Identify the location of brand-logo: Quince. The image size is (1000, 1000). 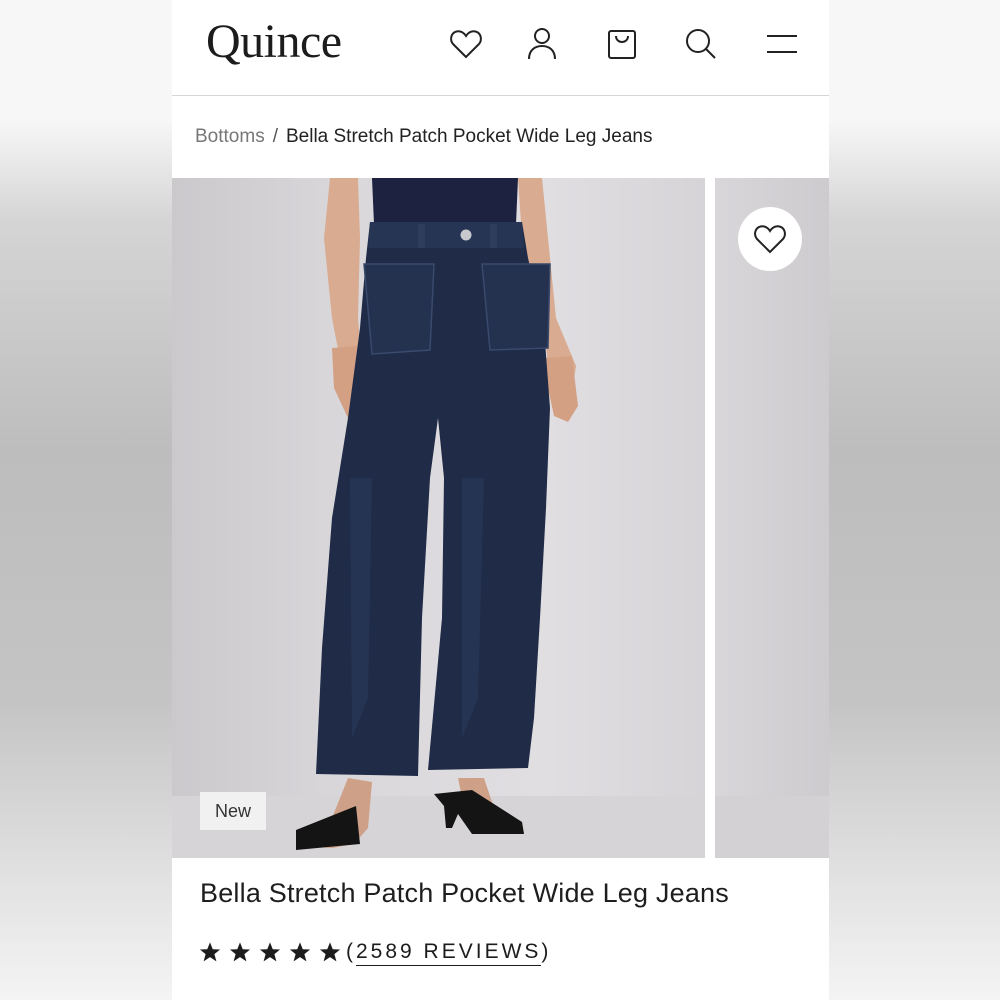
(274, 41).